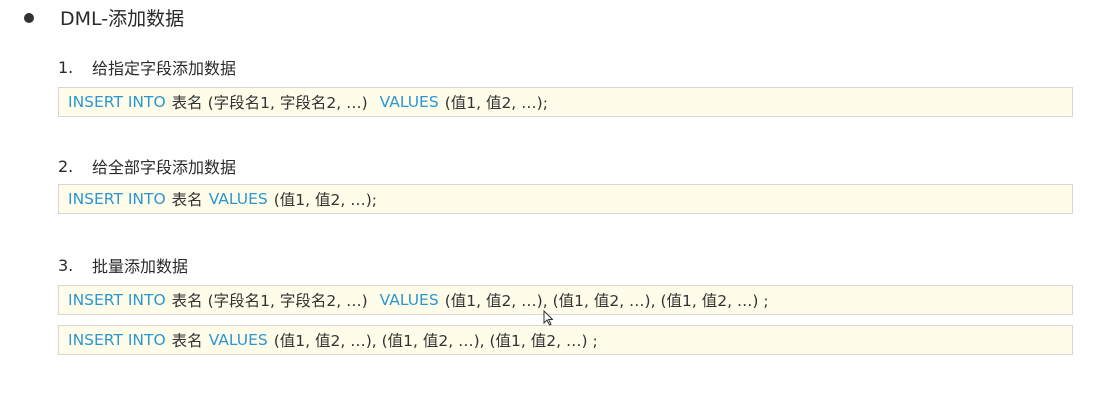 This screenshot has height=404, width=1107. Describe the element at coordinates (29, 17) in the screenshot. I see `bullet-icon` at that location.